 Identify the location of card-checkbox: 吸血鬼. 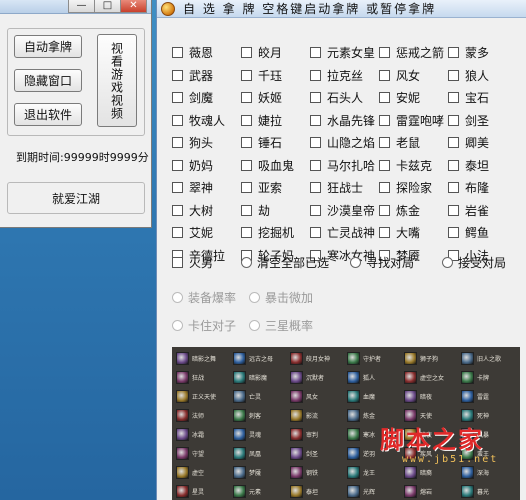
(267, 165).